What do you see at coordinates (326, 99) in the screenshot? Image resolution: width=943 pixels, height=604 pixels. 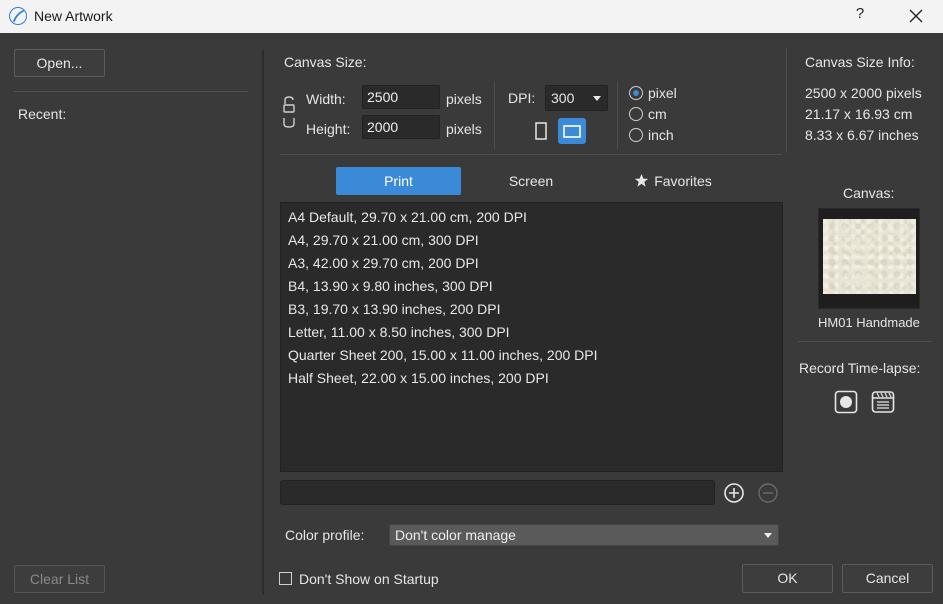 I see `width-label: Width:` at bounding box center [326, 99].